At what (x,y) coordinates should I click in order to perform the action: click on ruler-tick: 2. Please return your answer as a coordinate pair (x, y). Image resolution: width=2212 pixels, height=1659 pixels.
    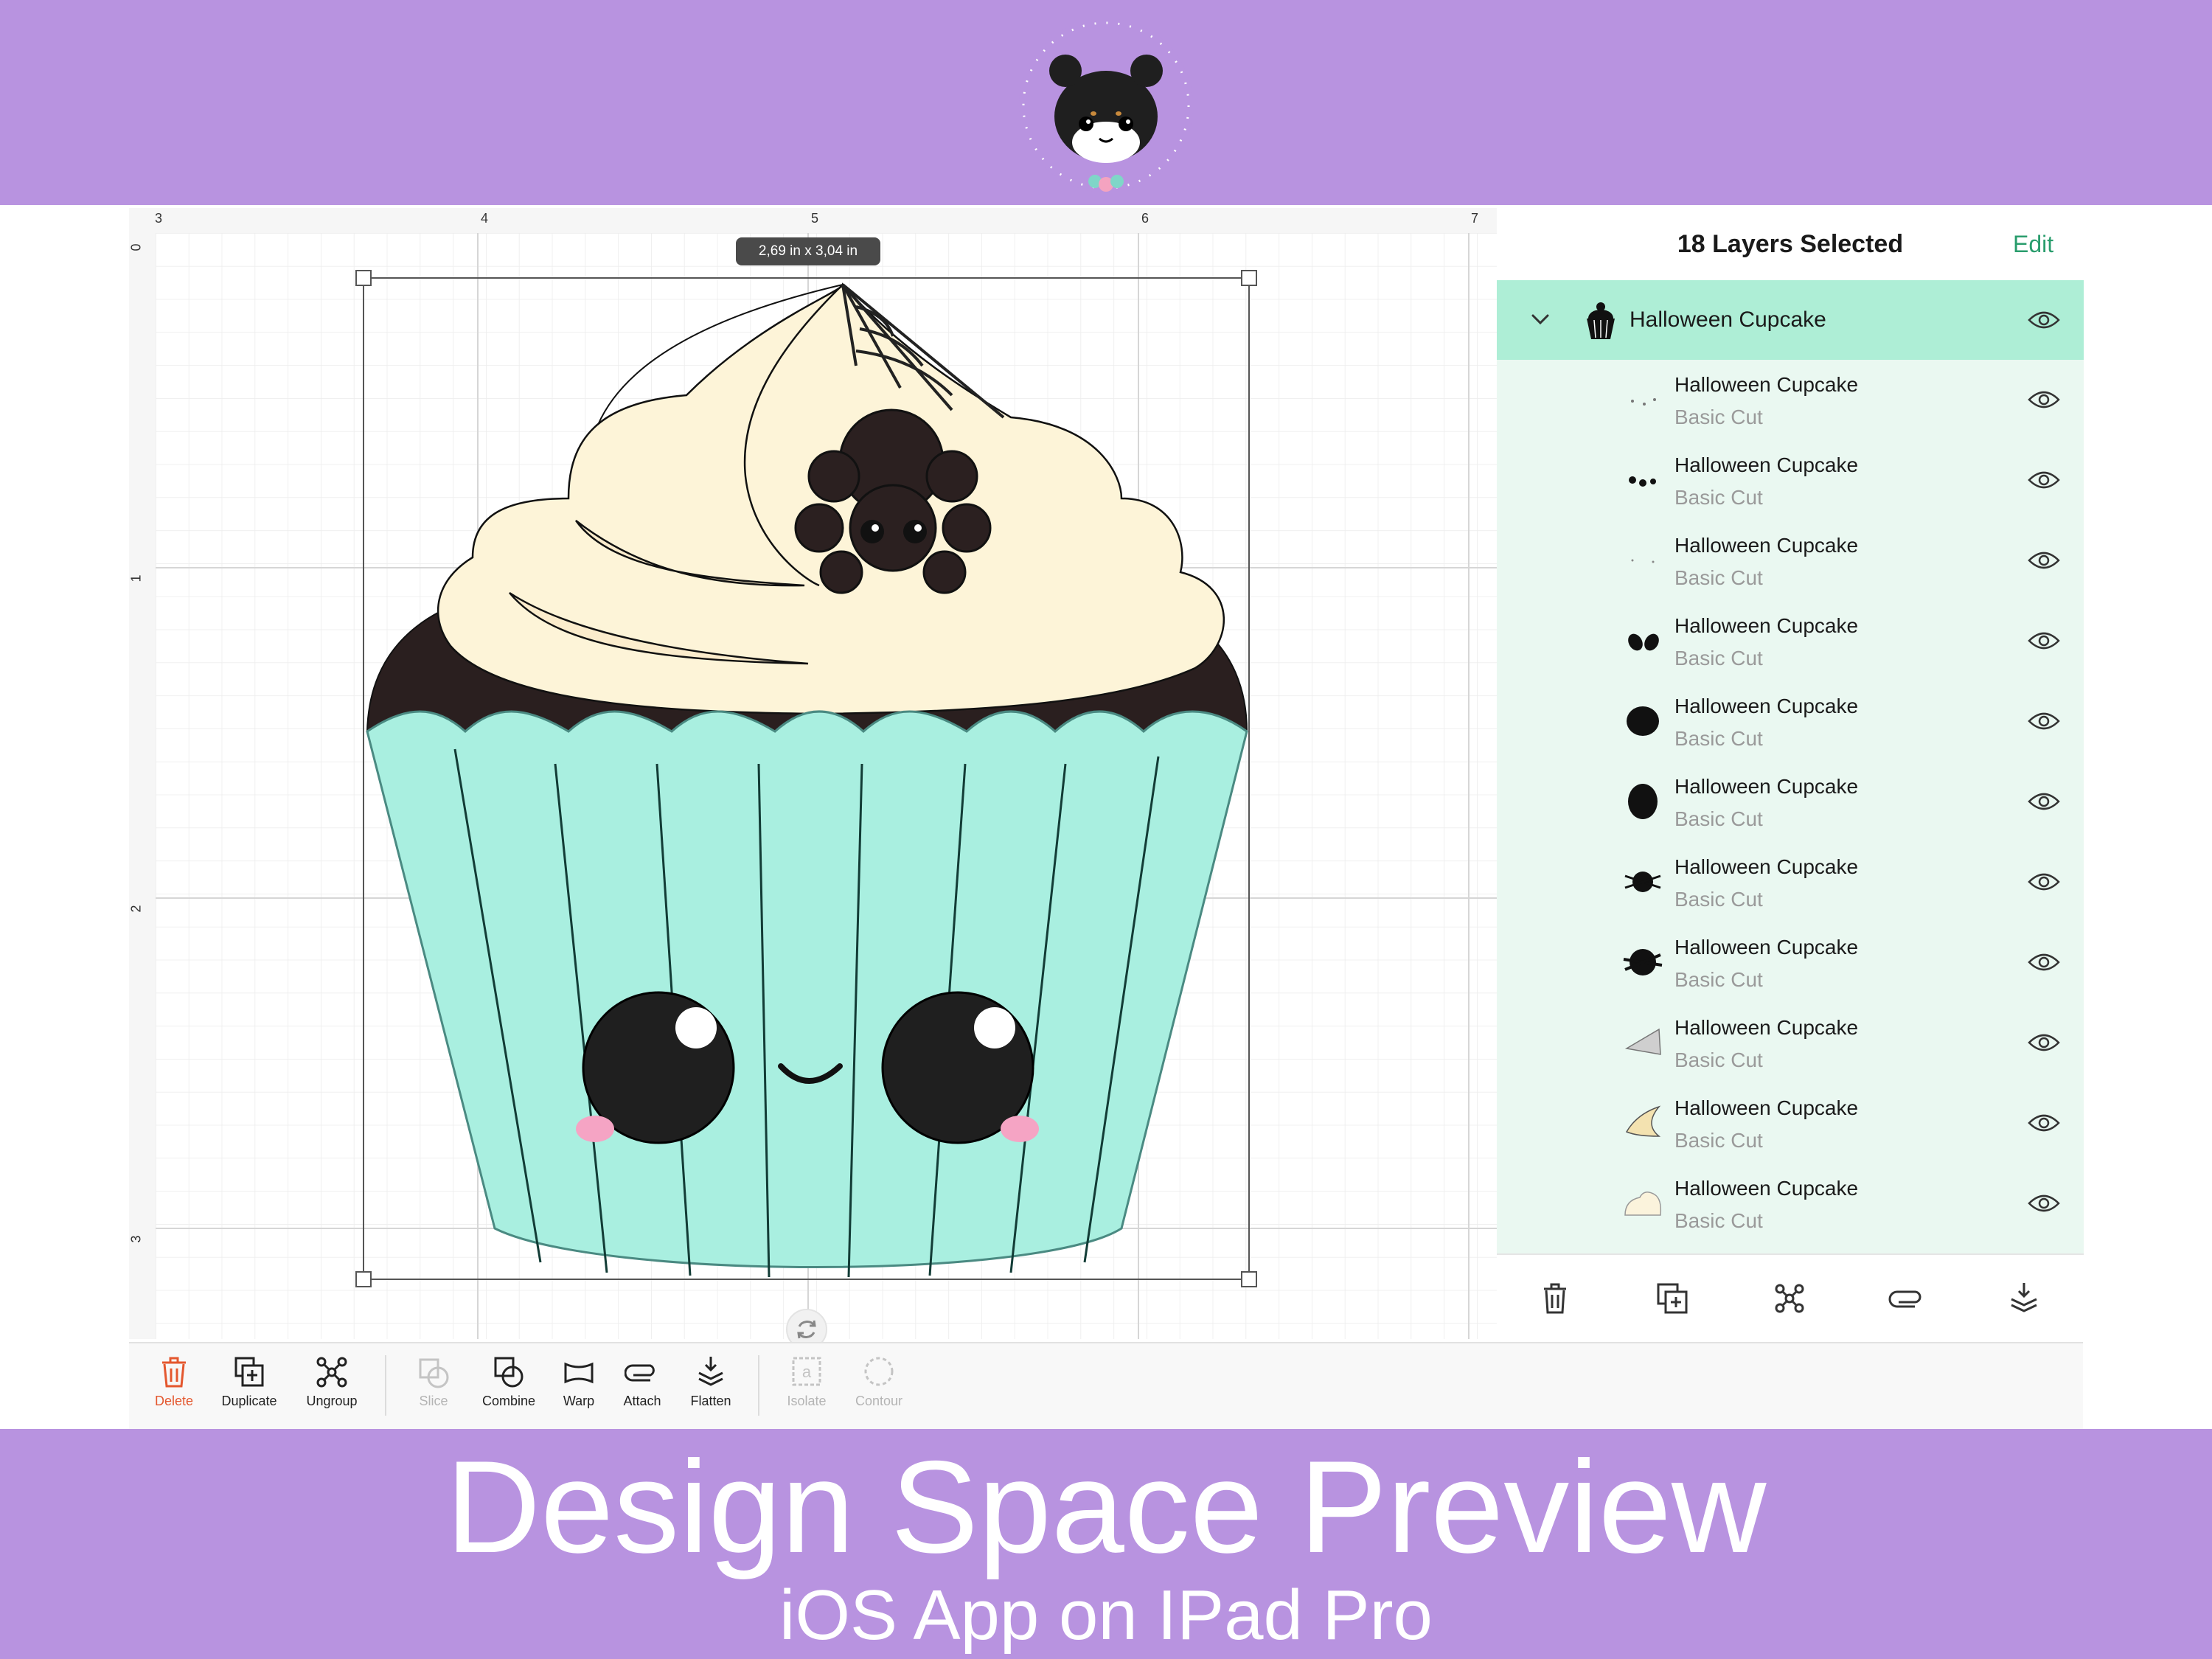
    Looking at the image, I should click on (136, 909).